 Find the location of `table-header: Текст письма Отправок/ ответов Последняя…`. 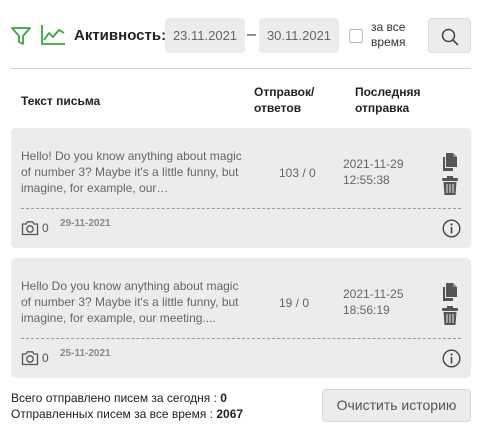

table-header: Текст письма Отправок/ ответов Последняя… is located at coordinates (241, 98).